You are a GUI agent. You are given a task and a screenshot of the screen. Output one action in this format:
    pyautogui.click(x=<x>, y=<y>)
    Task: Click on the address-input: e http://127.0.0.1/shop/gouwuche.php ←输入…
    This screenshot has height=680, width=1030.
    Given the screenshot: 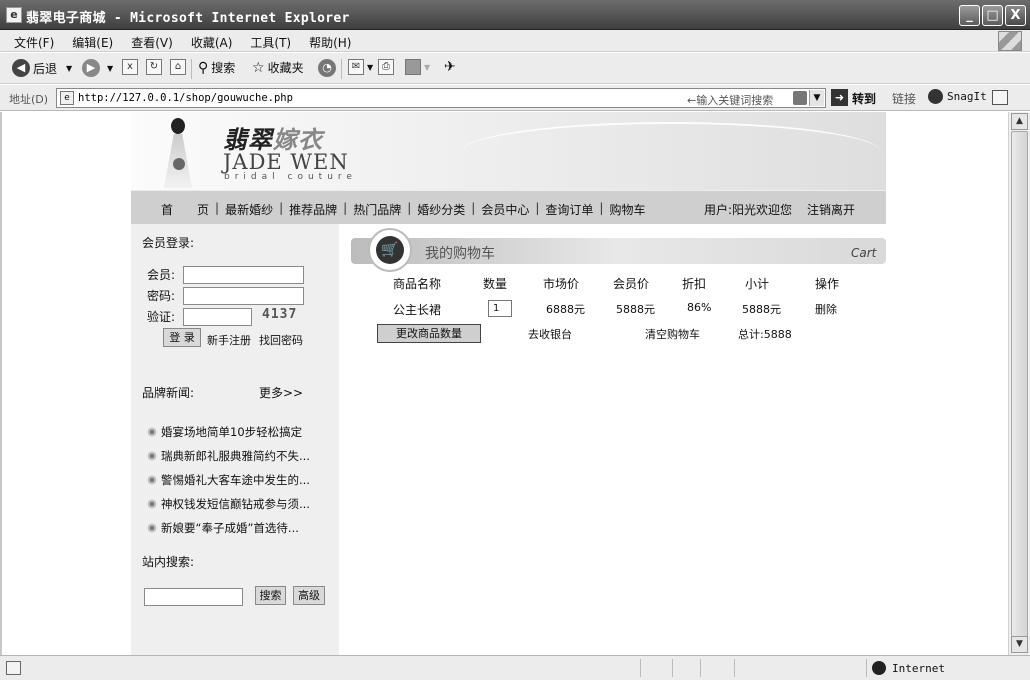 What is the action you would take?
    pyautogui.click(x=441, y=98)
    